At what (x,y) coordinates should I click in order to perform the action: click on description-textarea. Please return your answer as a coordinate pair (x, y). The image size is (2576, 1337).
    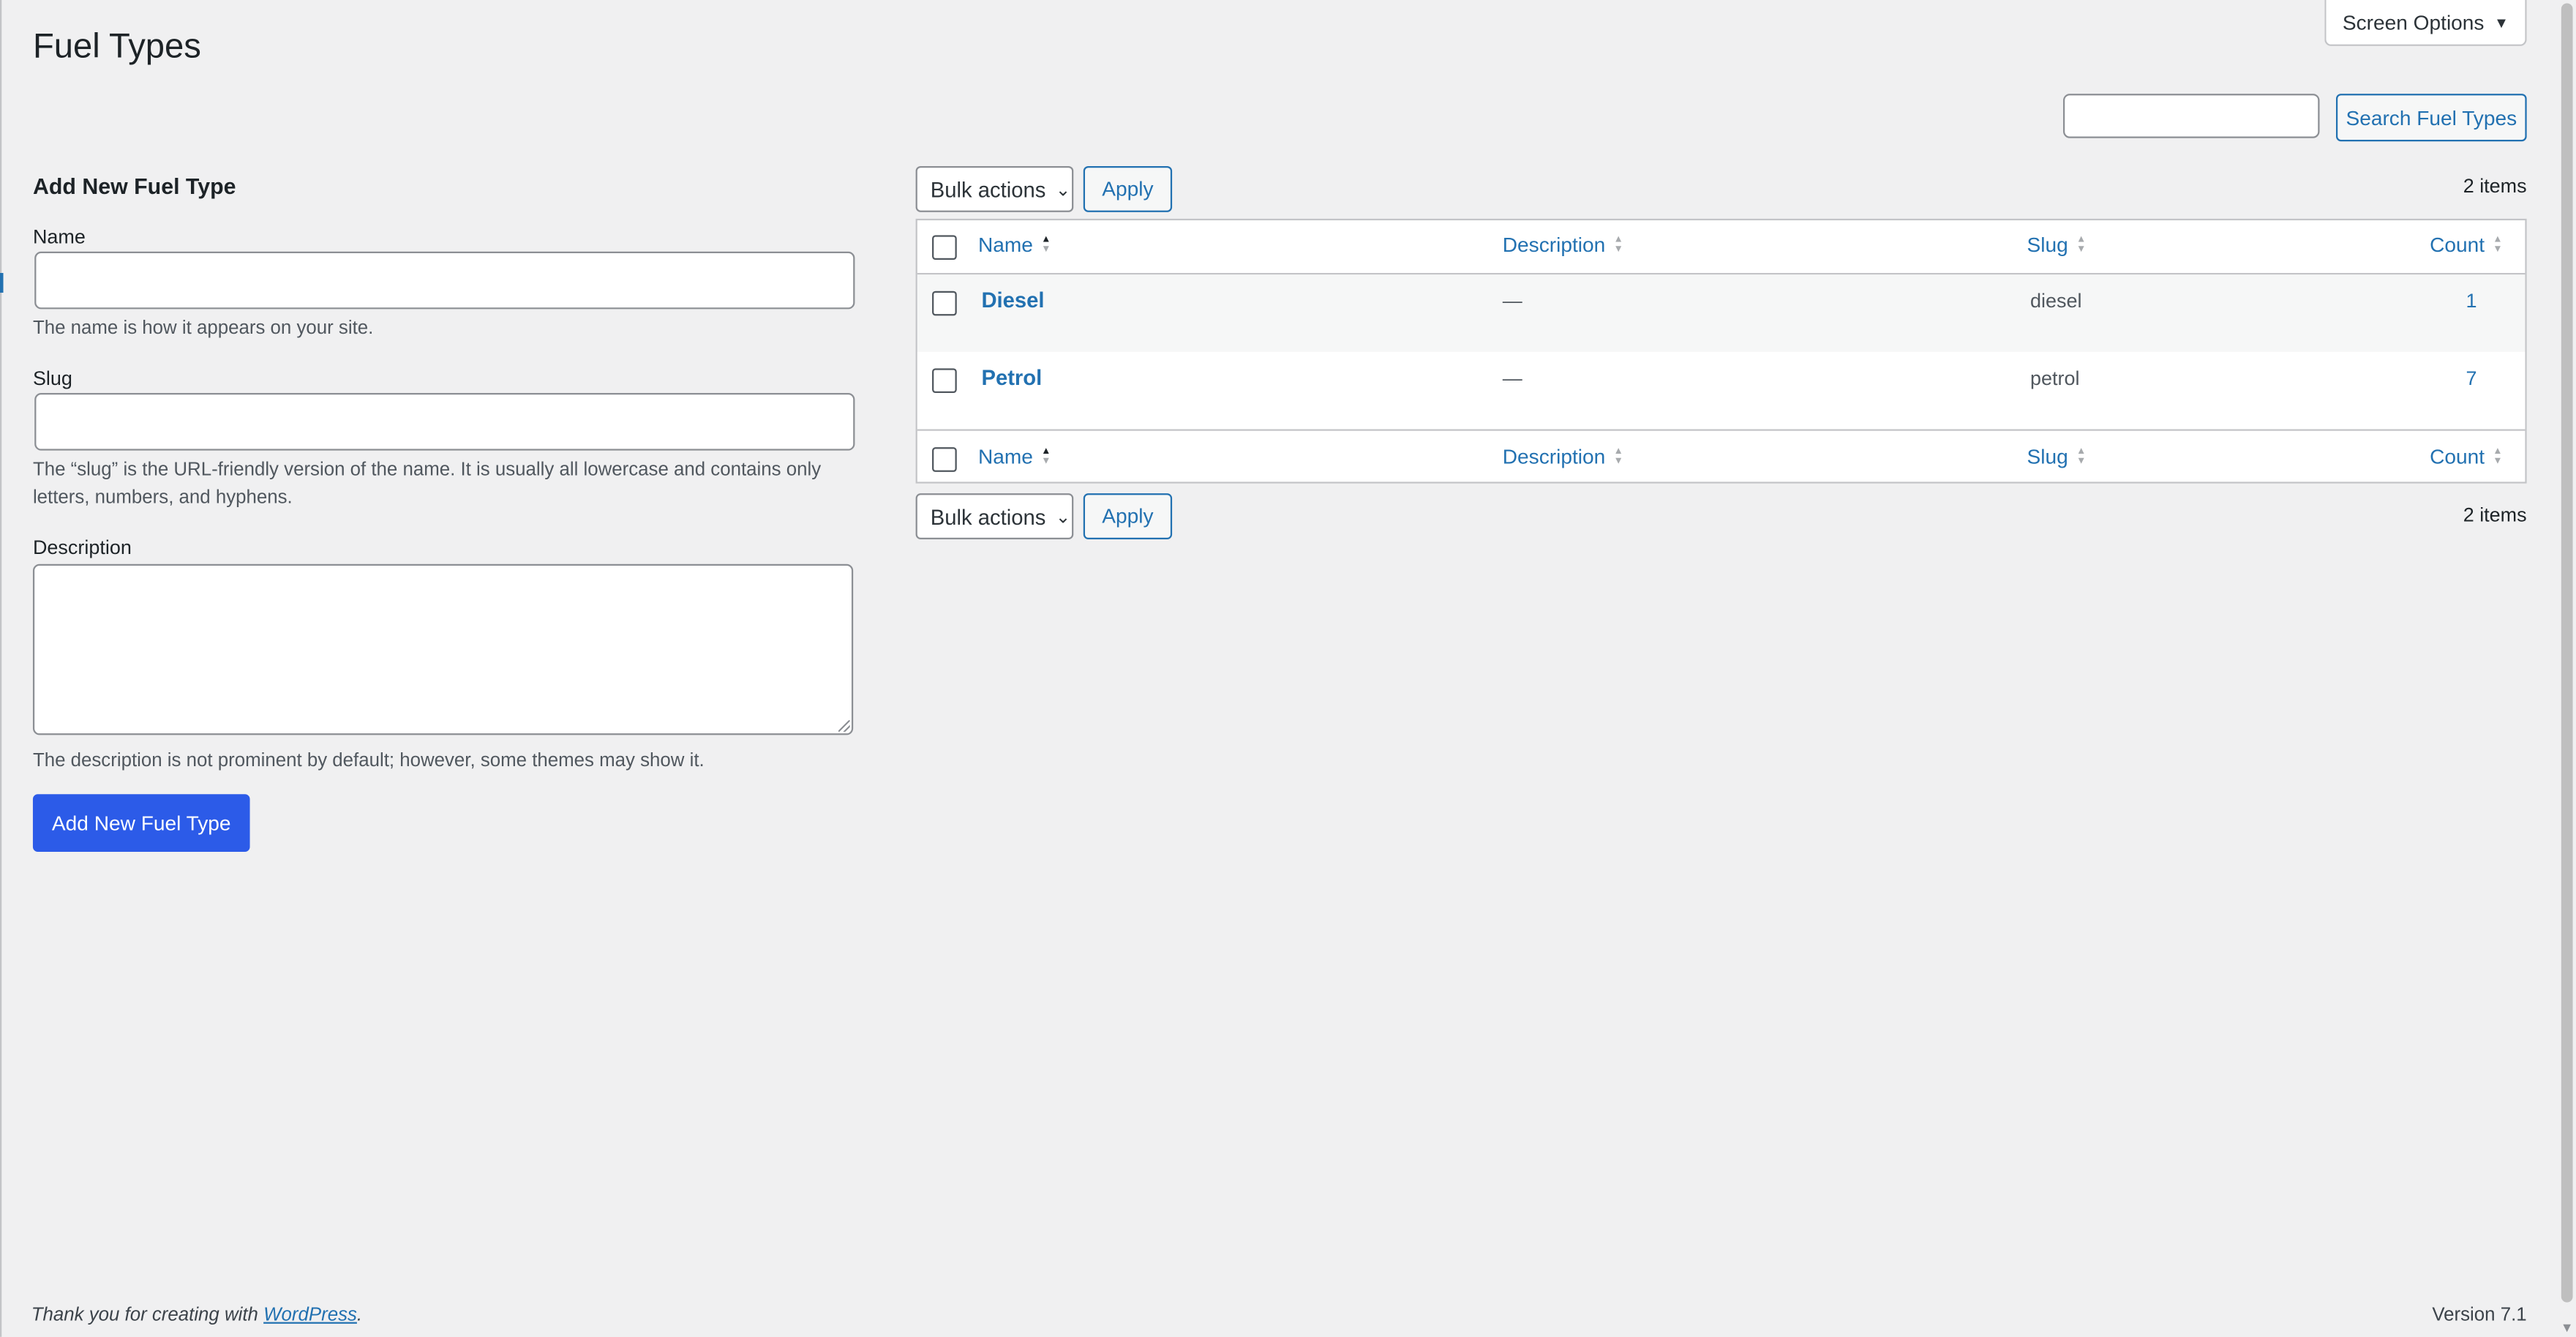
    Looking at the image, I should click on (443, 649).